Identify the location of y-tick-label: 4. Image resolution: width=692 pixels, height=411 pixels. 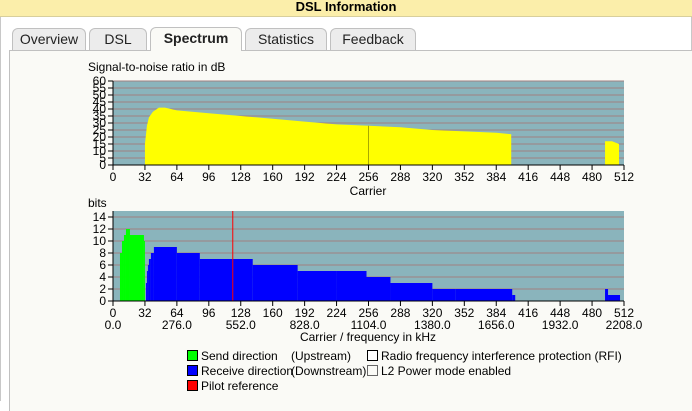
(102, 277).